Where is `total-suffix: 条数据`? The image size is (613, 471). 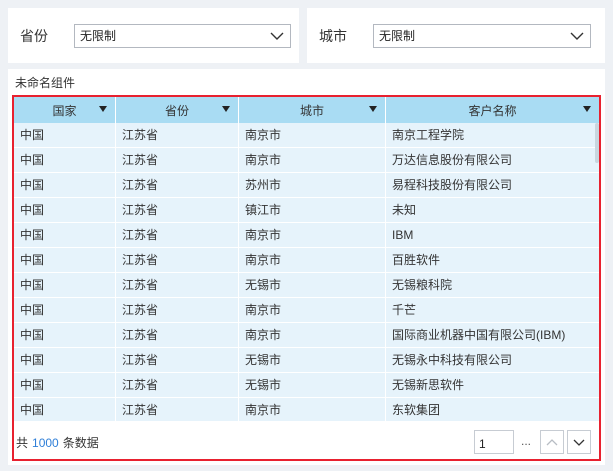
total-suffix: 条数据 is located at coordinates (80, 443).